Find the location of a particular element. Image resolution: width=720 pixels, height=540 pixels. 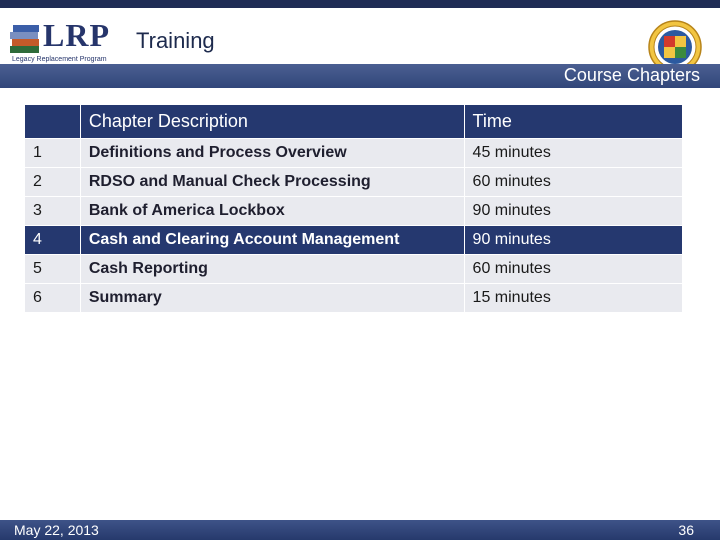

books-icon is located at coordinates (24, 39).